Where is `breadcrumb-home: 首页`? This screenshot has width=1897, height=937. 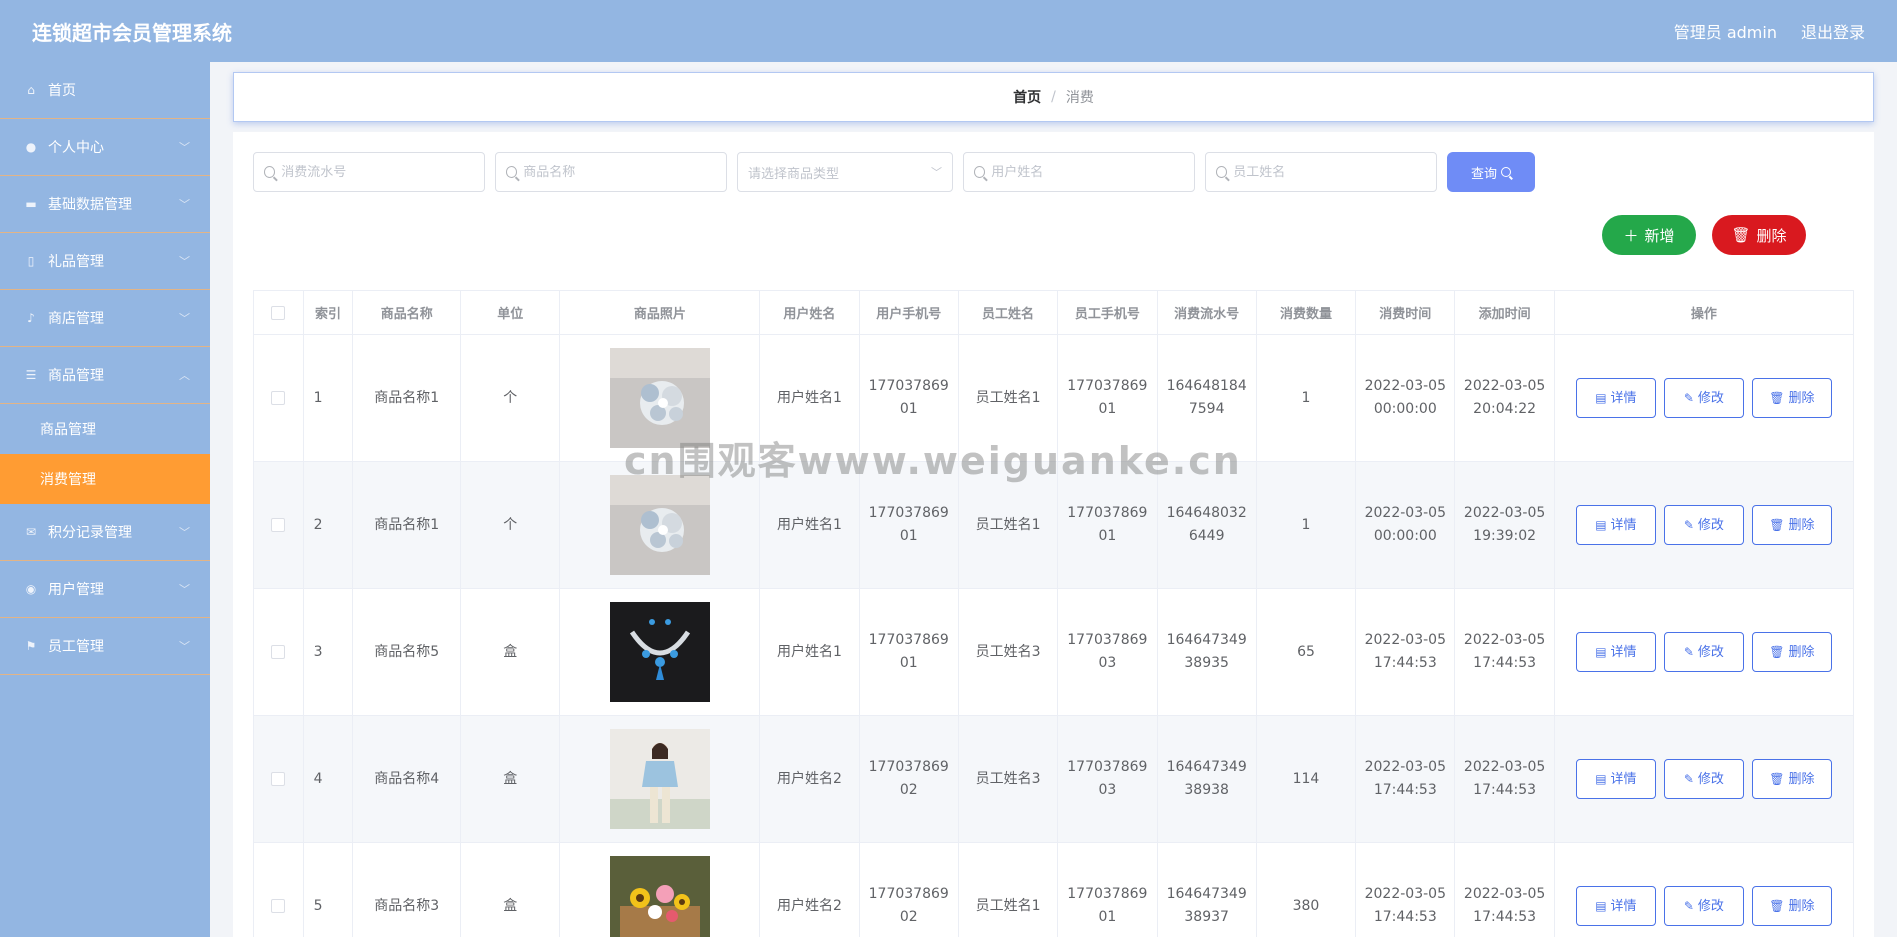 breadcrumb-home: 首页 is located at coordinates (1027, 97).